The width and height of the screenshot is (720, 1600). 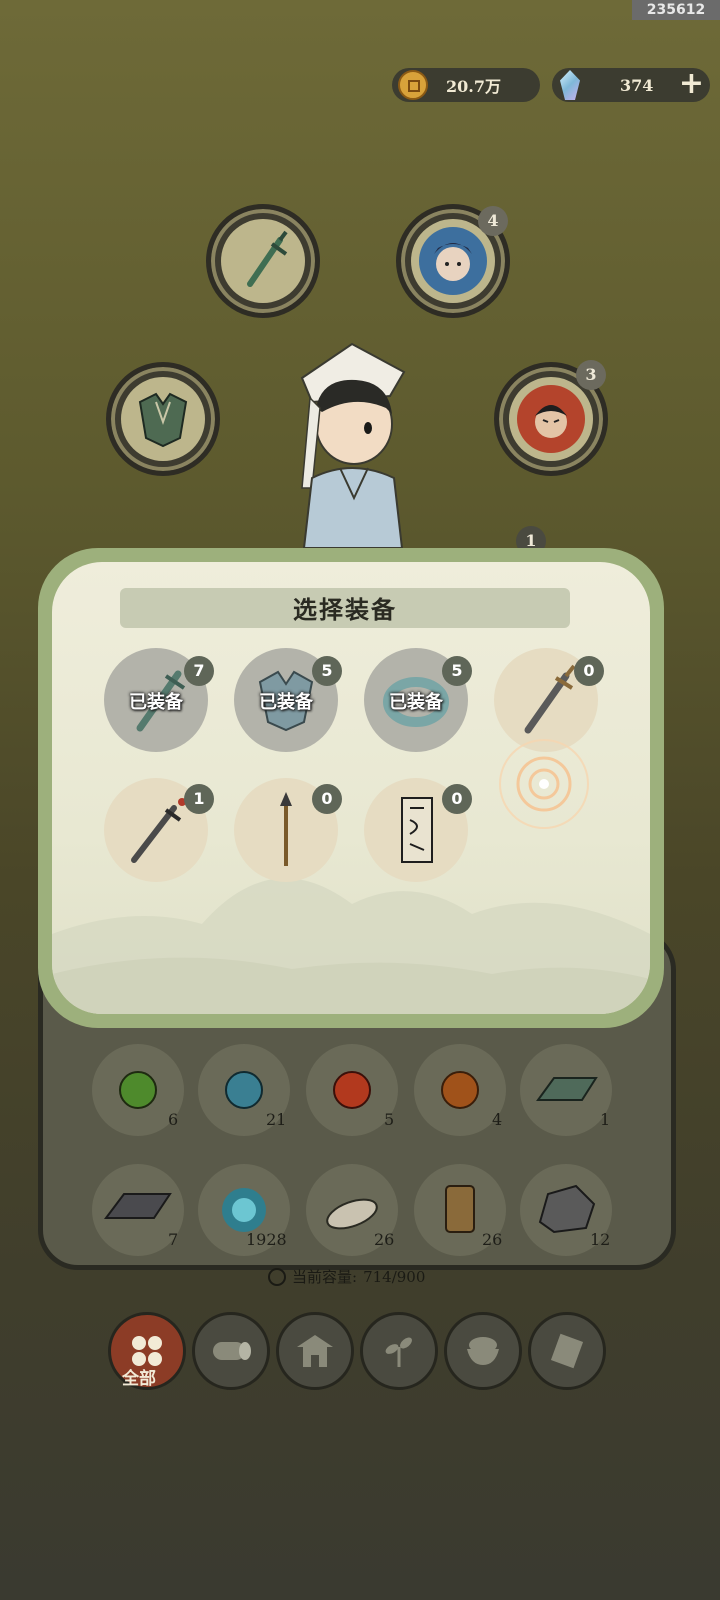 I want to click on tab-herb, so click(x=399, y=1351).